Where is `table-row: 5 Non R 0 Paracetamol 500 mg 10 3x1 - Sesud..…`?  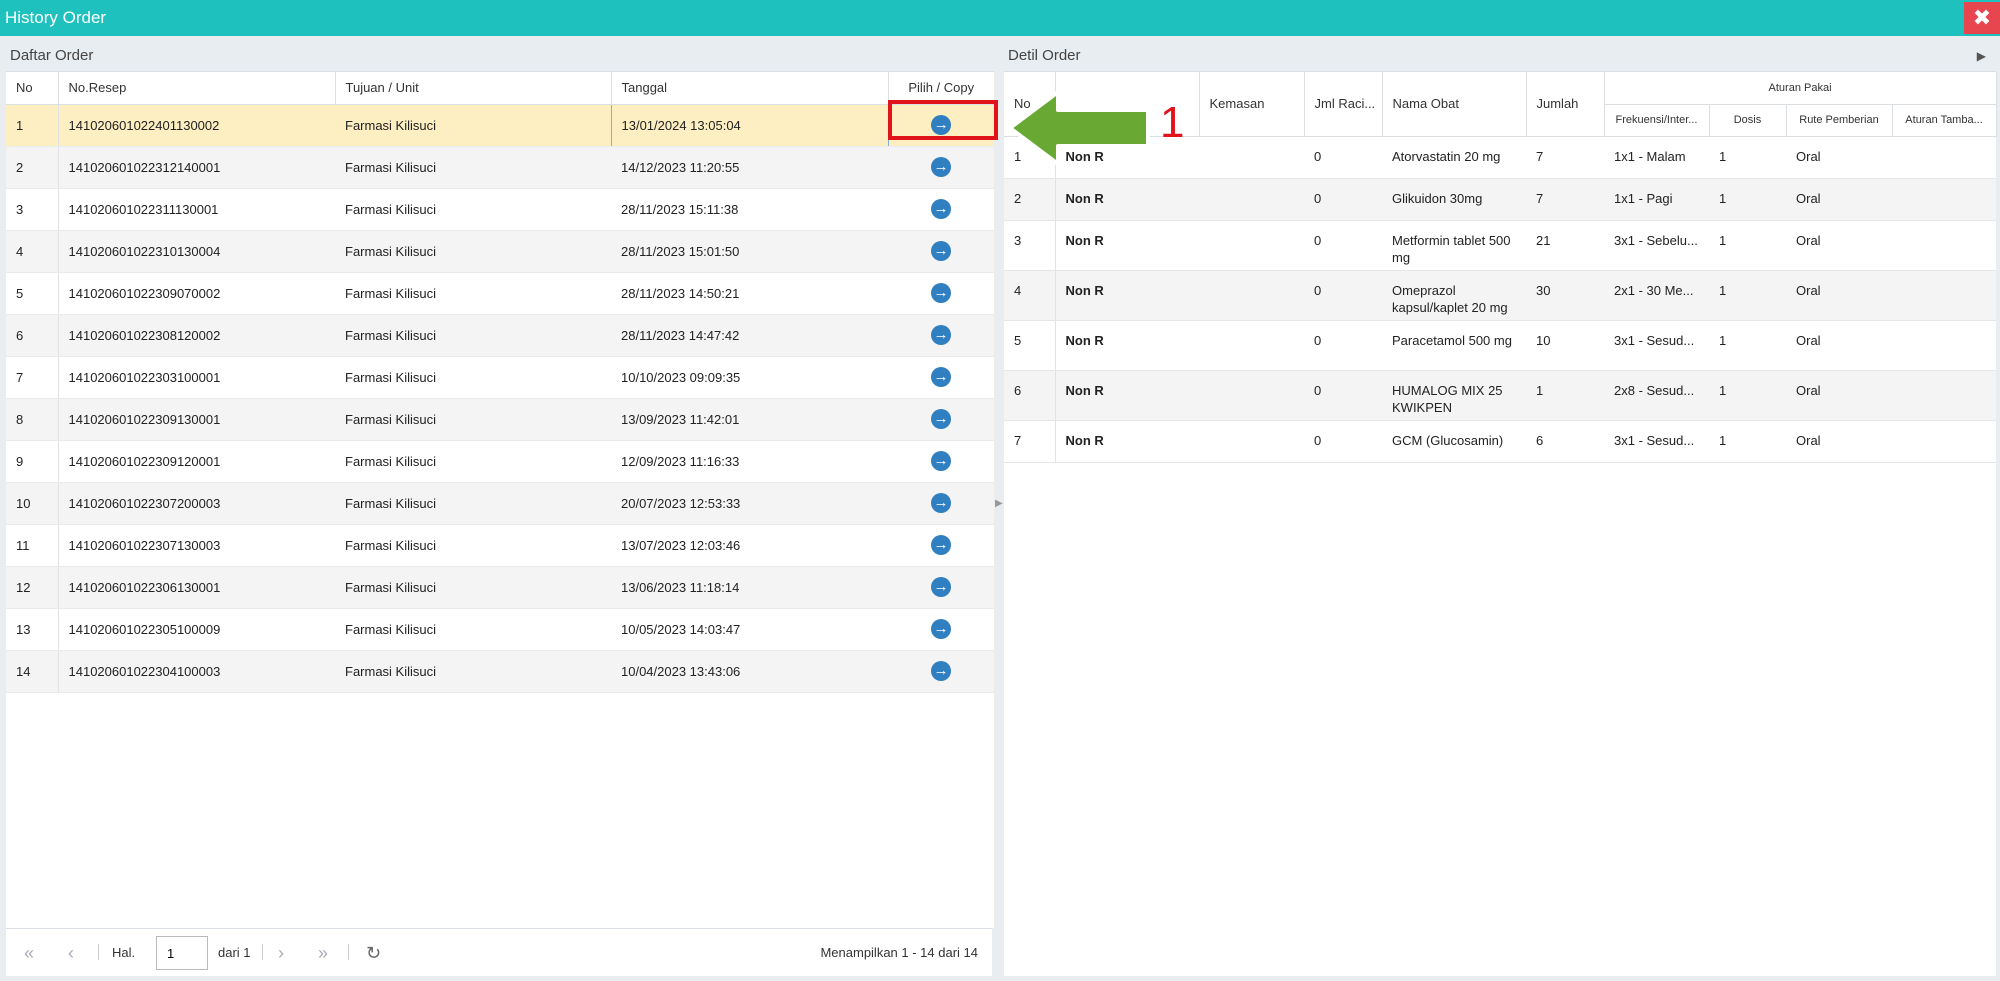
table-row: 5 Non R 0 Paracetamol 500 mg 10 3x1 - Sesud..… is located at coordinates (1500, 345).